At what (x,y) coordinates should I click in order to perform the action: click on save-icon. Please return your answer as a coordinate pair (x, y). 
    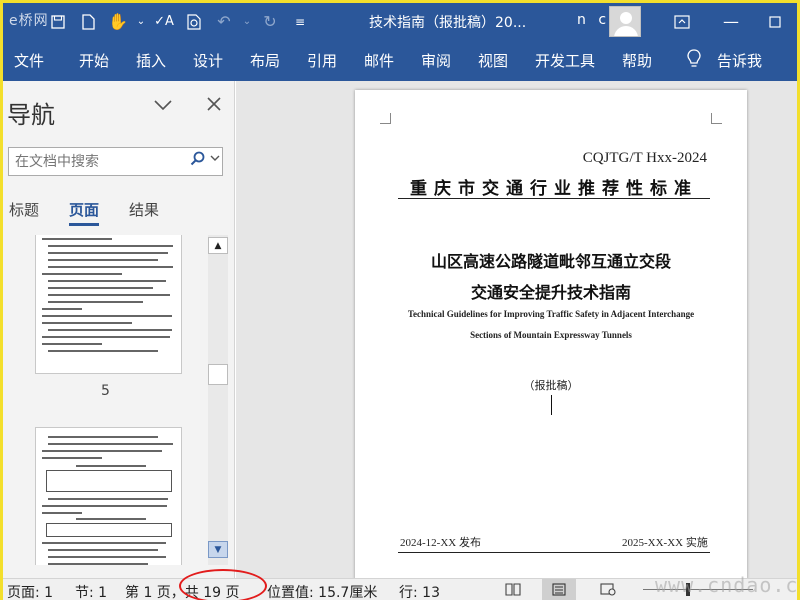
    Looking at the image, I should click on (58, 21).